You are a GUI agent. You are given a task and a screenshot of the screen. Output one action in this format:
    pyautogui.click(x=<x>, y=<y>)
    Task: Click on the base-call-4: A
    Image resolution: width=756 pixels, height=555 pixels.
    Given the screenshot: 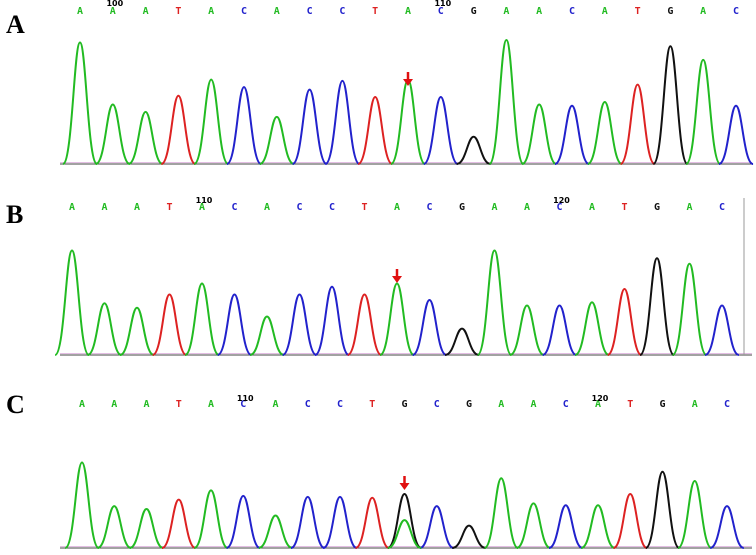 What is the action you would take?
    pyautogui.click(x=211, y=11)
    